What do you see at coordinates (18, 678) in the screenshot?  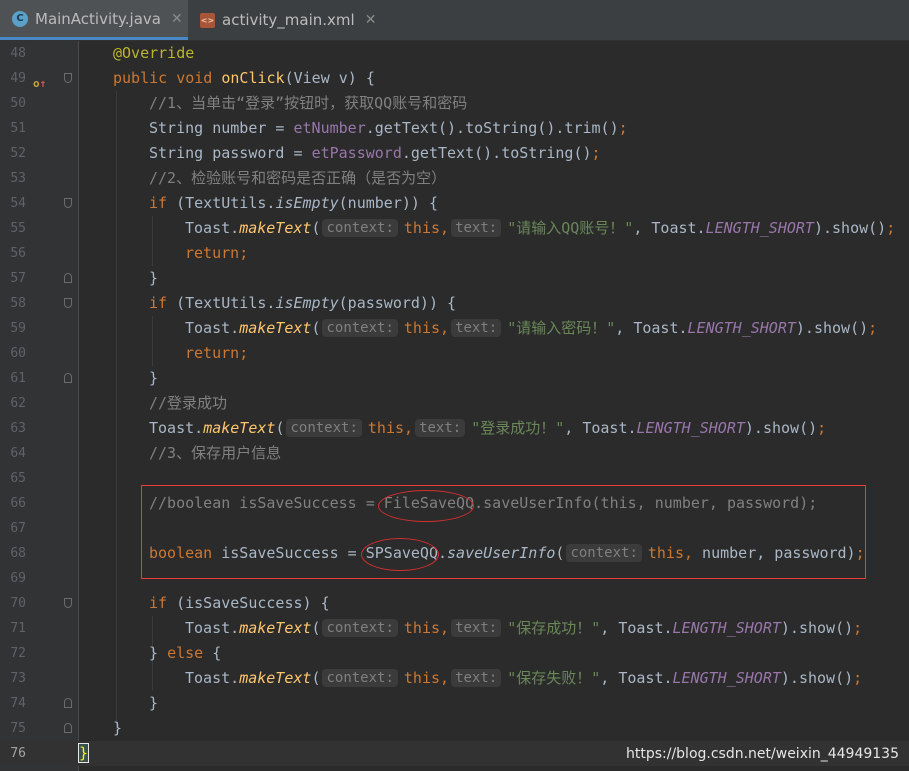 I see `line-number: 73` at bounding box center [18, 678].